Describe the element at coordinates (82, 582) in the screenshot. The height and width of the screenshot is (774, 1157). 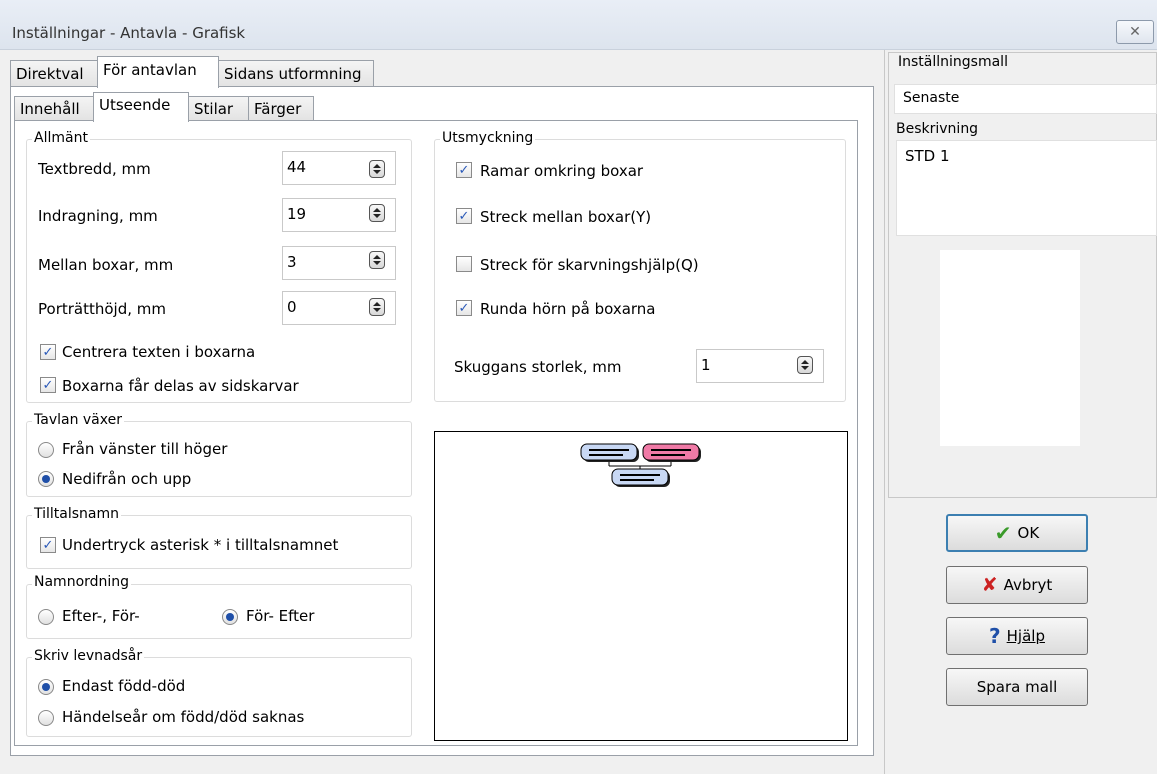
I see `group-namnordning-label: Namnordning` at that location.